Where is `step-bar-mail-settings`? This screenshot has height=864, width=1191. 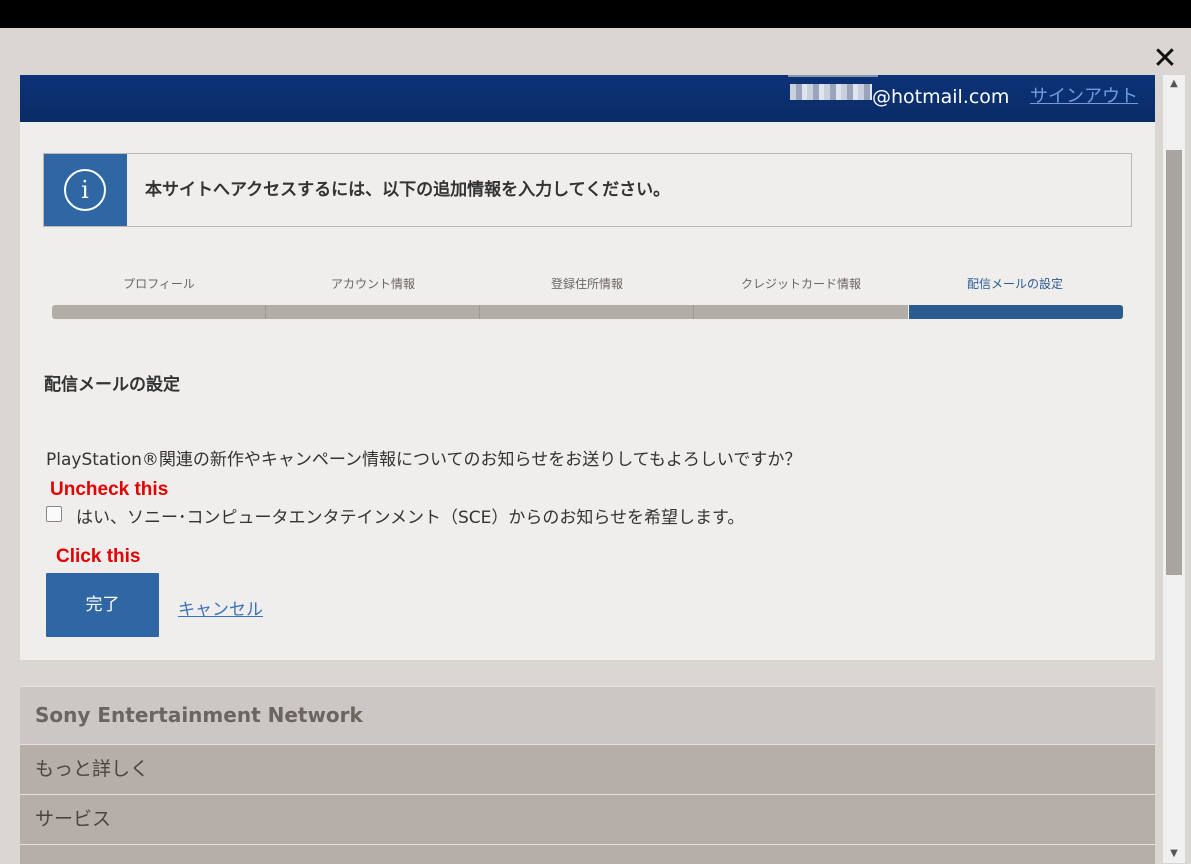 step-bar-mail-settings is located at coordinates (1016, 312).